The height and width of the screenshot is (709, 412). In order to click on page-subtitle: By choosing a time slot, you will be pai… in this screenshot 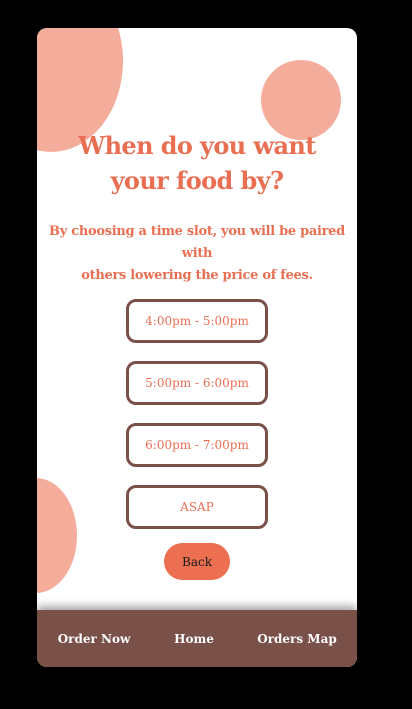, I will do `click(197, 254)`.